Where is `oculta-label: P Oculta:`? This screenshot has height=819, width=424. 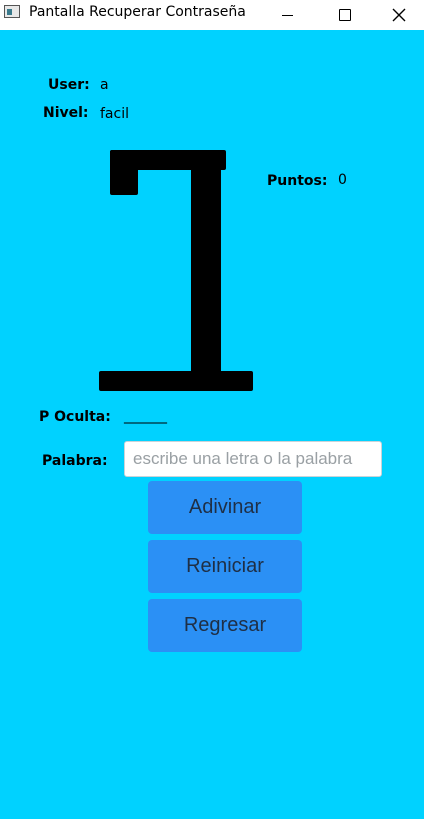 oculta-label: P Oculta: is located at coordinates (75, 417).